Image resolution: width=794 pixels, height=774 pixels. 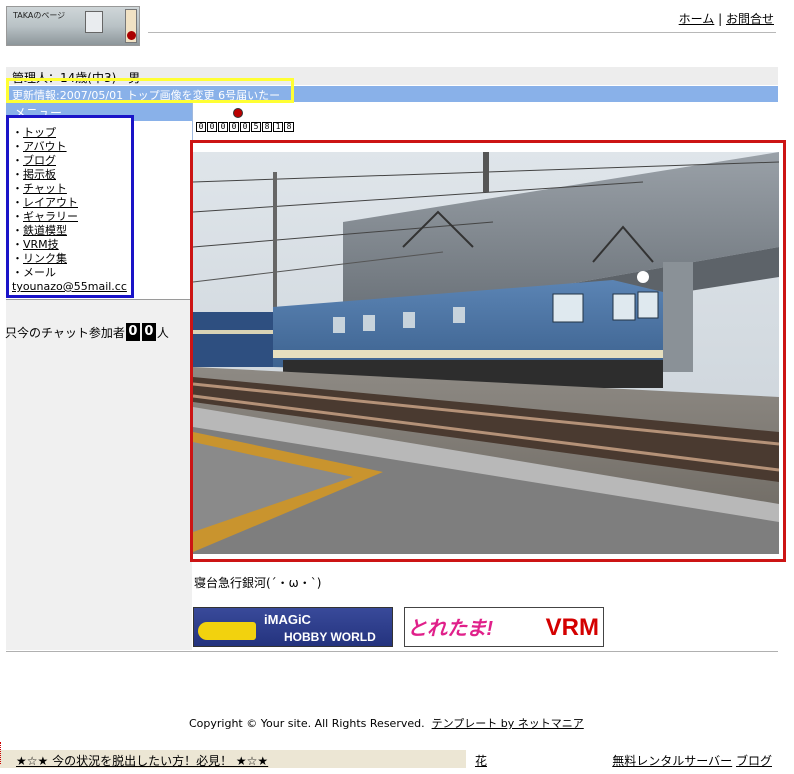 What do you see at coordinates (69, 189) in the screenshot?
I see `menu-item: チャット` at bounding box center [69, 189].